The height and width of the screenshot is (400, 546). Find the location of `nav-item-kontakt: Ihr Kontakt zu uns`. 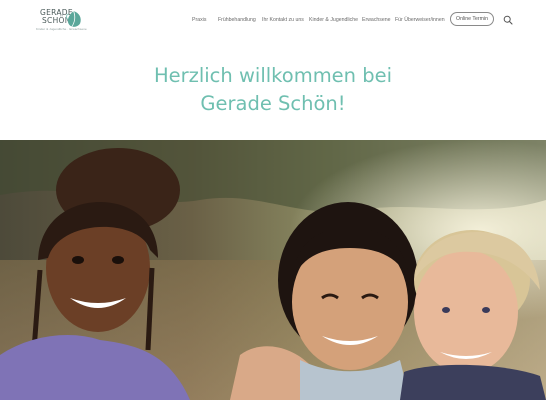

nav-item-kontakt: Ihr Kontakt zu uns is located at coordinates (283, 20).